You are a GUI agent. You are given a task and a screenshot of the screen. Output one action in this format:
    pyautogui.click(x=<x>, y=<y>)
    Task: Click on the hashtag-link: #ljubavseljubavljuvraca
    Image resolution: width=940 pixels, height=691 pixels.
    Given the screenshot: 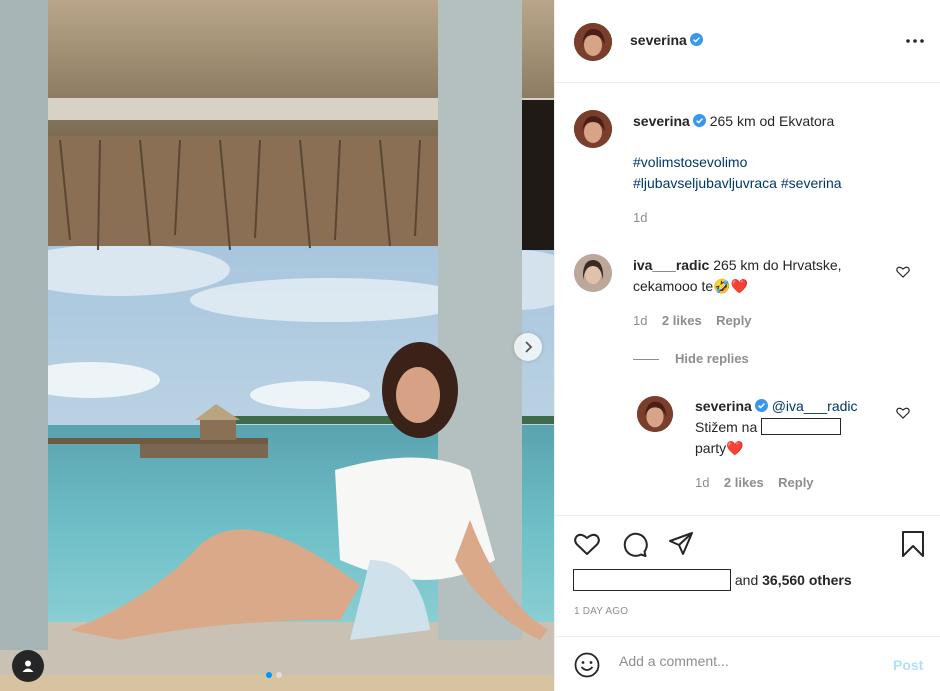 What is the action you would take?
    pyautogui.click(x=705, y=183)
    